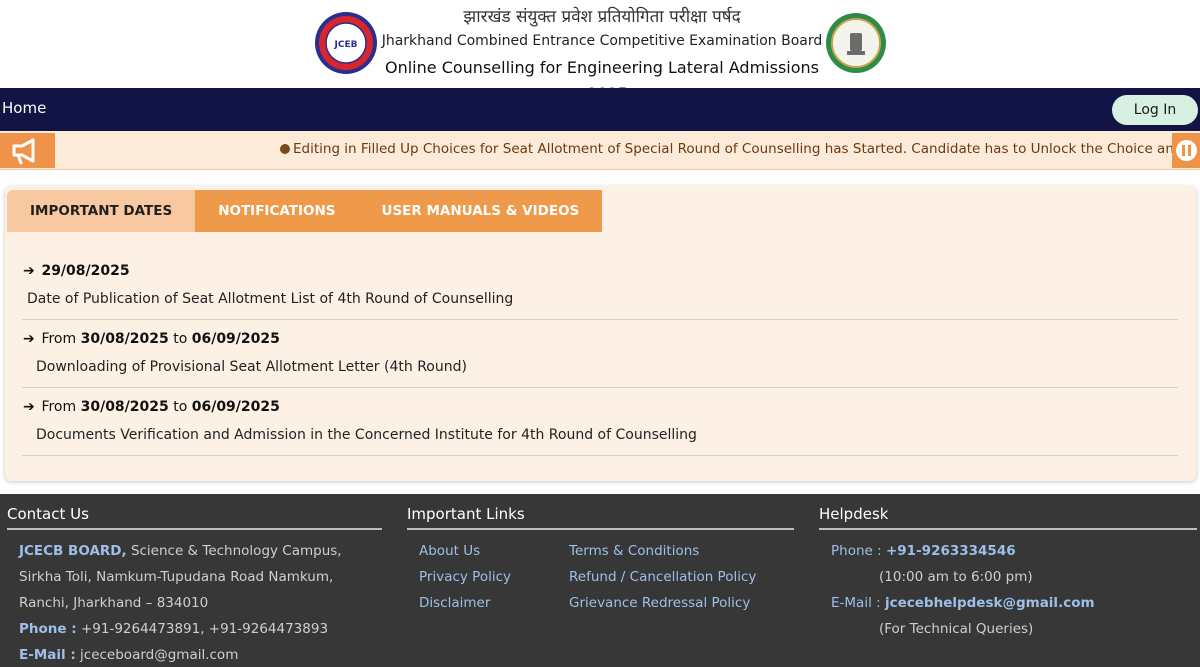 Image resolution: width=1200 pixels, height=667 pixels. What do you see at coordinates (1155, 110) in the screenshot?
I see `login-button: Log In` at bounding box center [1155, 110].